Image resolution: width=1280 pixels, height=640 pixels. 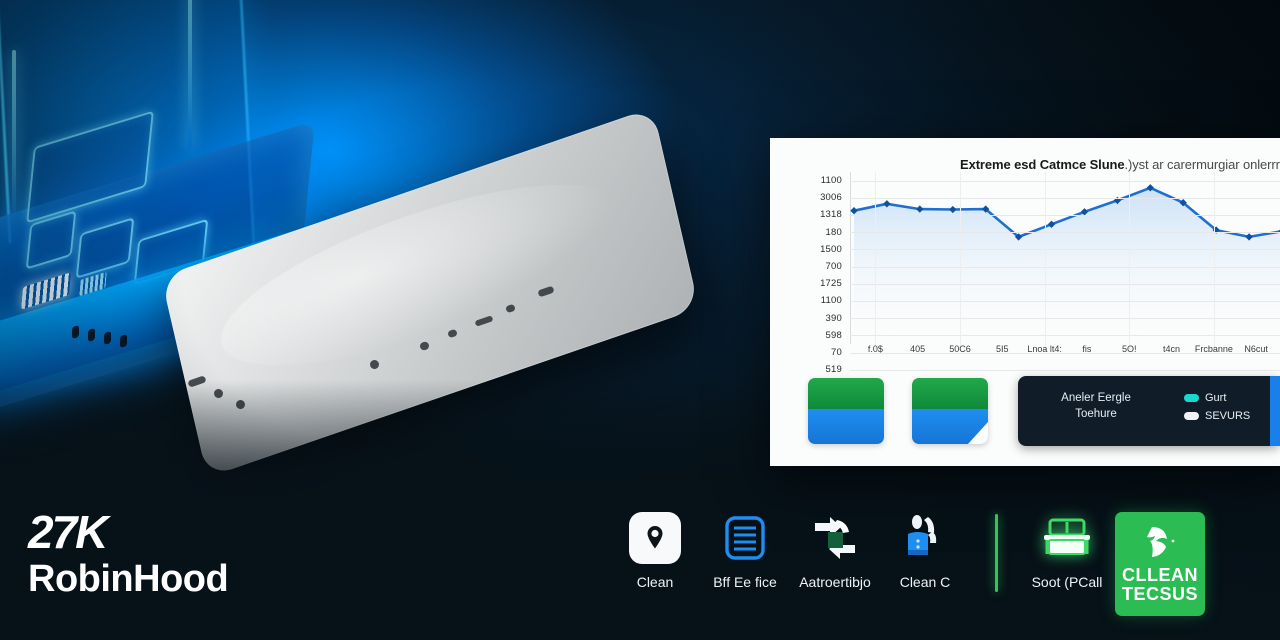 I want to click on legend-items: Gurt SEVURS, so click(x=1217, y=407).